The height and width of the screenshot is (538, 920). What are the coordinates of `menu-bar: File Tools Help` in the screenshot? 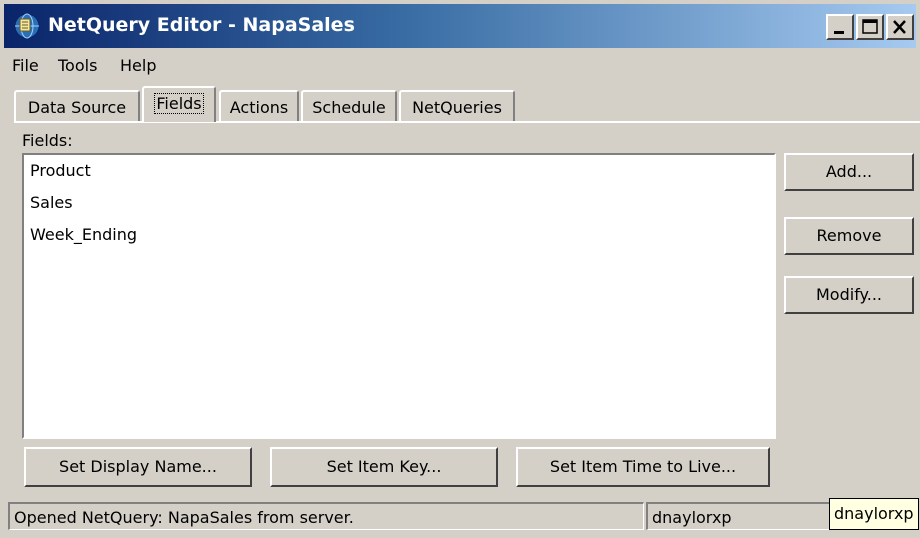 It's located at (460, 66).